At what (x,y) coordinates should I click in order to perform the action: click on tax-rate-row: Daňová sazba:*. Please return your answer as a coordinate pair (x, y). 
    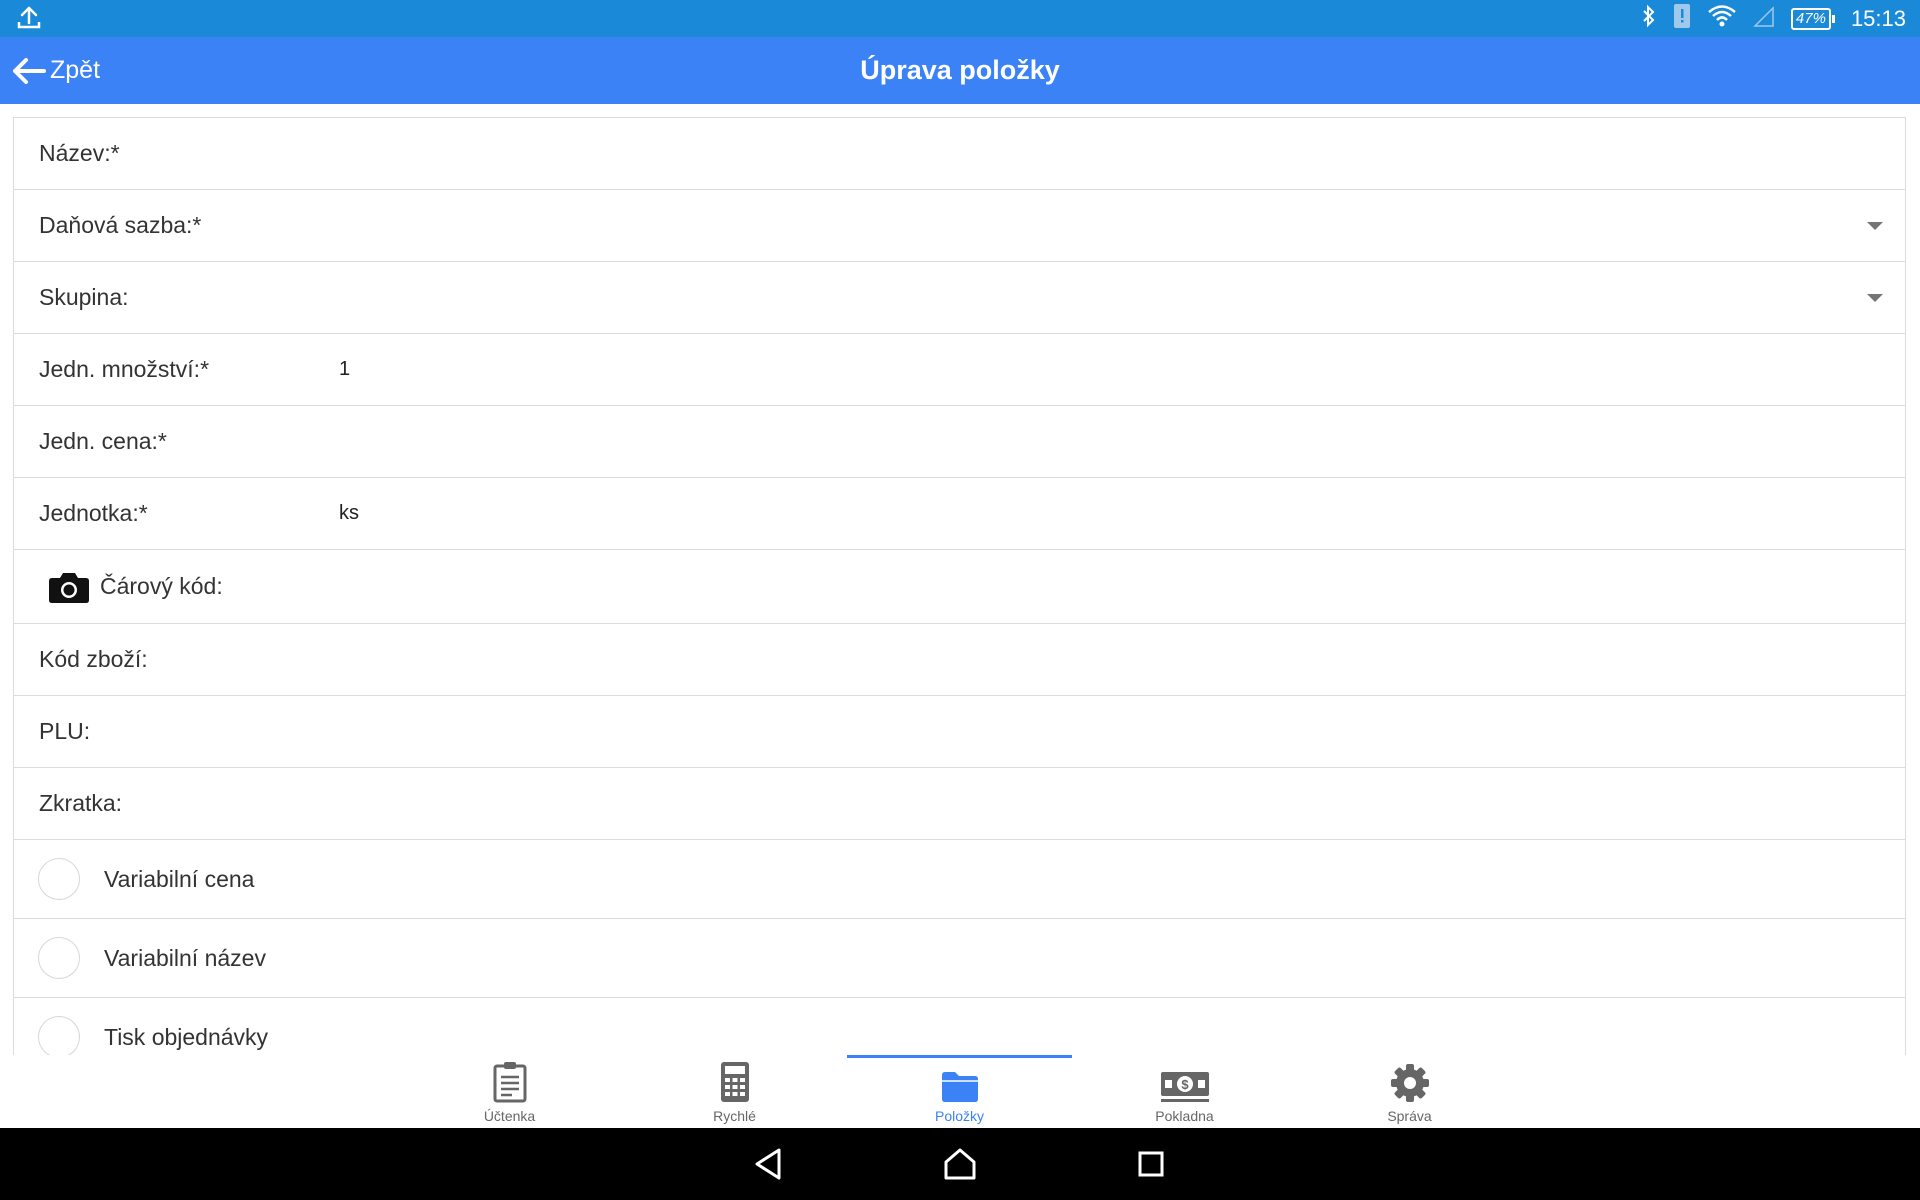
    Looking at the image, I should click on (959, 226).